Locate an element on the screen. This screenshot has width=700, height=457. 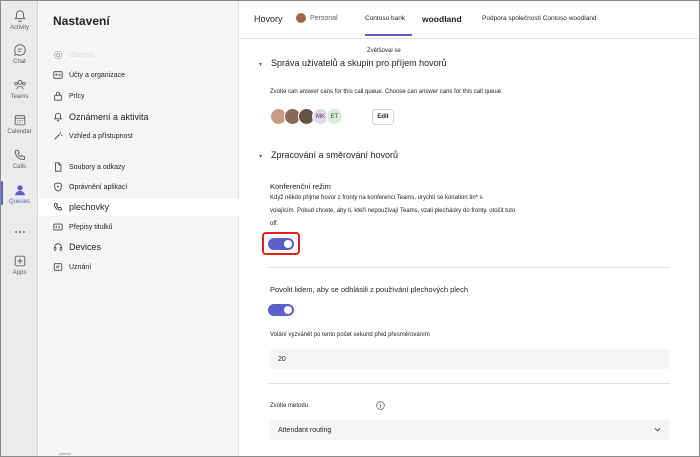
rail-item-queues: Queues is located at coordinates (19, 193).